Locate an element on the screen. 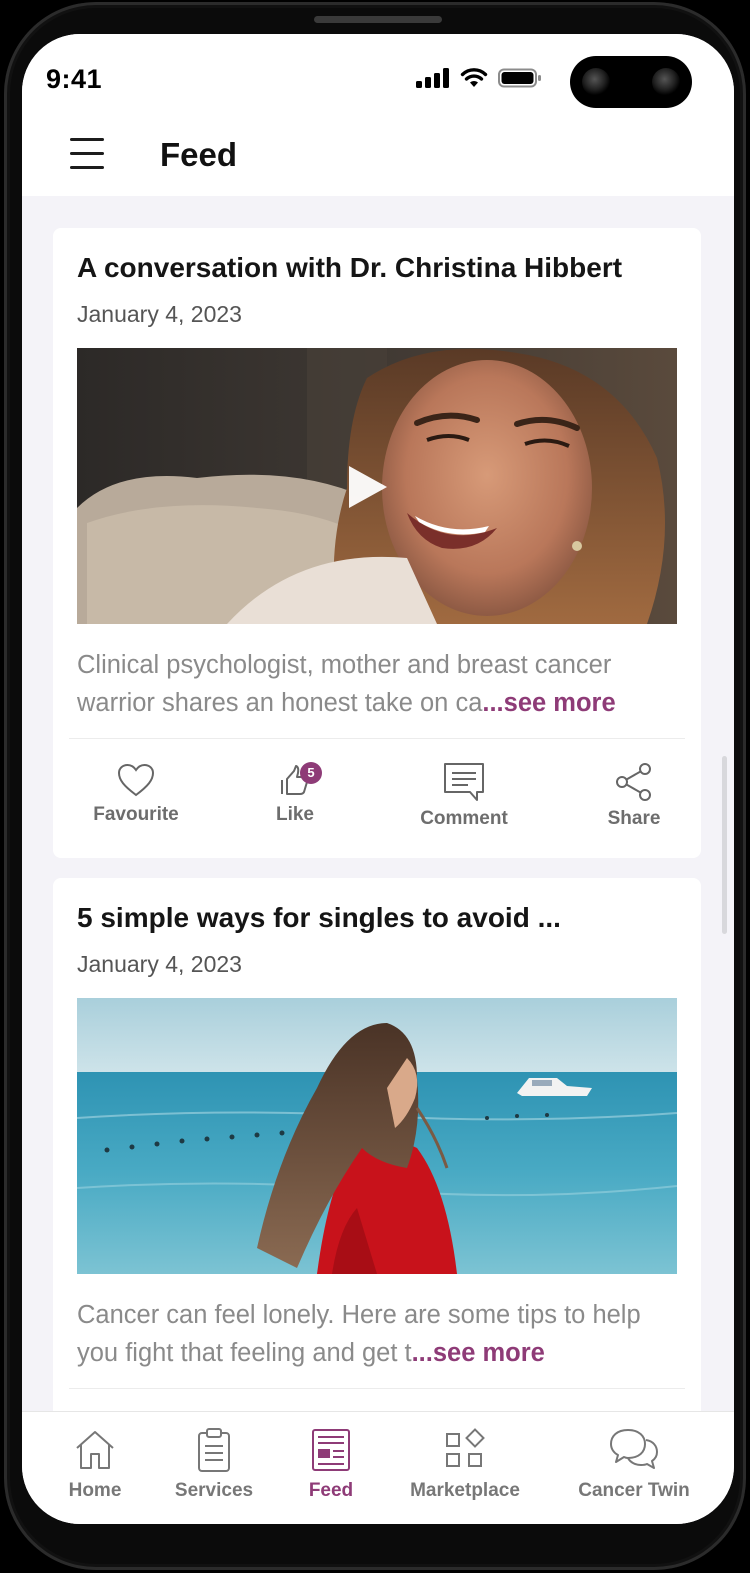 This screenshot has height=1573, width=750. tab-cancer-twin: Cancer Twin is located at coordinates (634, 1464).